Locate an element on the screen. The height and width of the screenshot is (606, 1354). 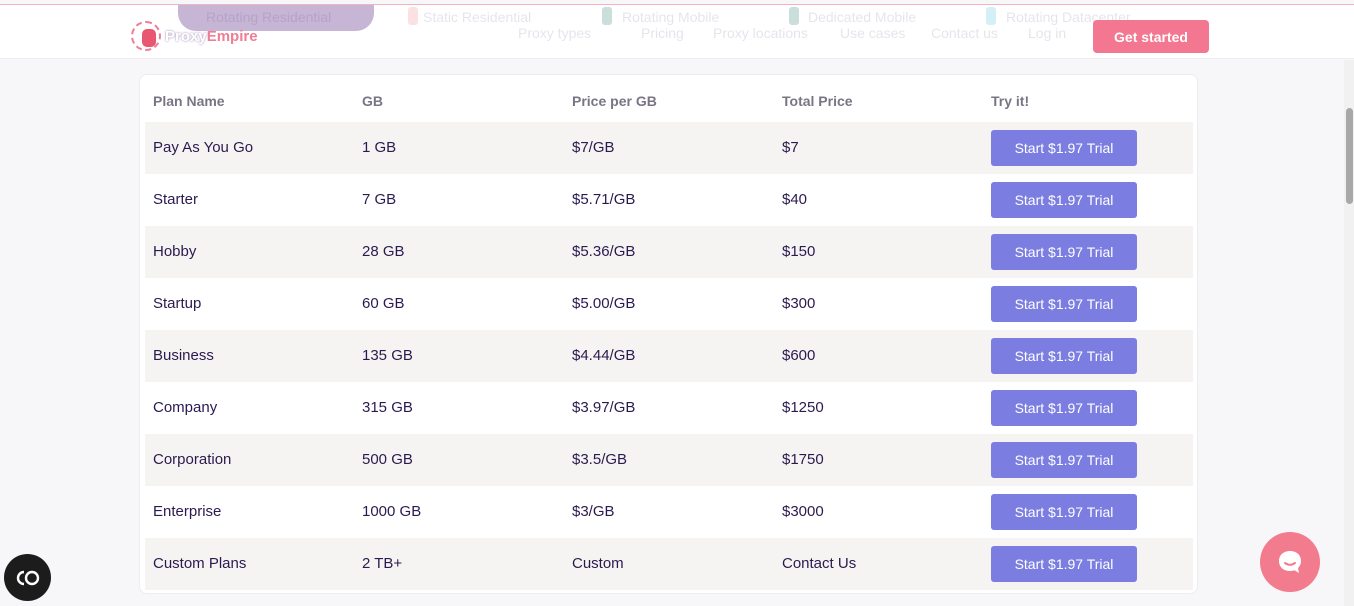
cell-price-per-gb: $3/GB is located at coordinates (593, 511).